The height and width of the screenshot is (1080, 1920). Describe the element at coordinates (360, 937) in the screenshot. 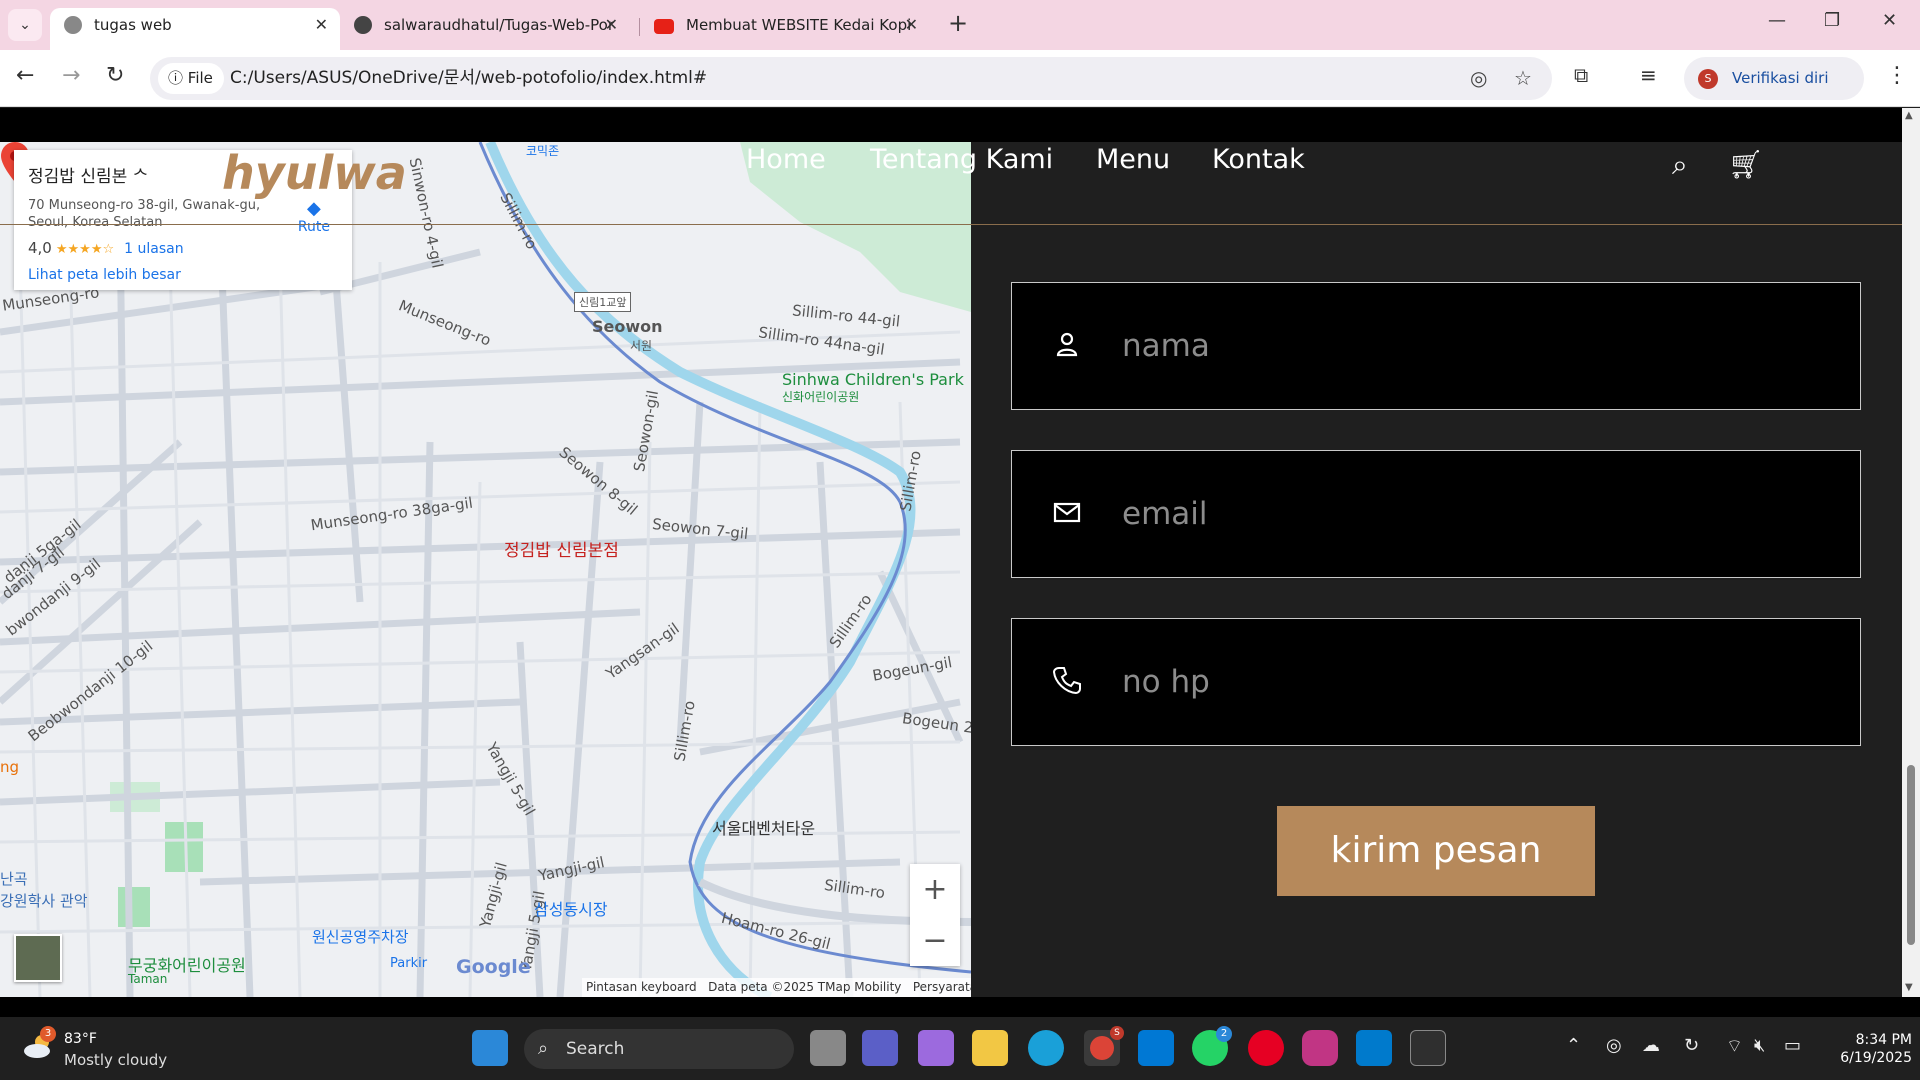

I see `map-label: 원신공영주차장` at that location.